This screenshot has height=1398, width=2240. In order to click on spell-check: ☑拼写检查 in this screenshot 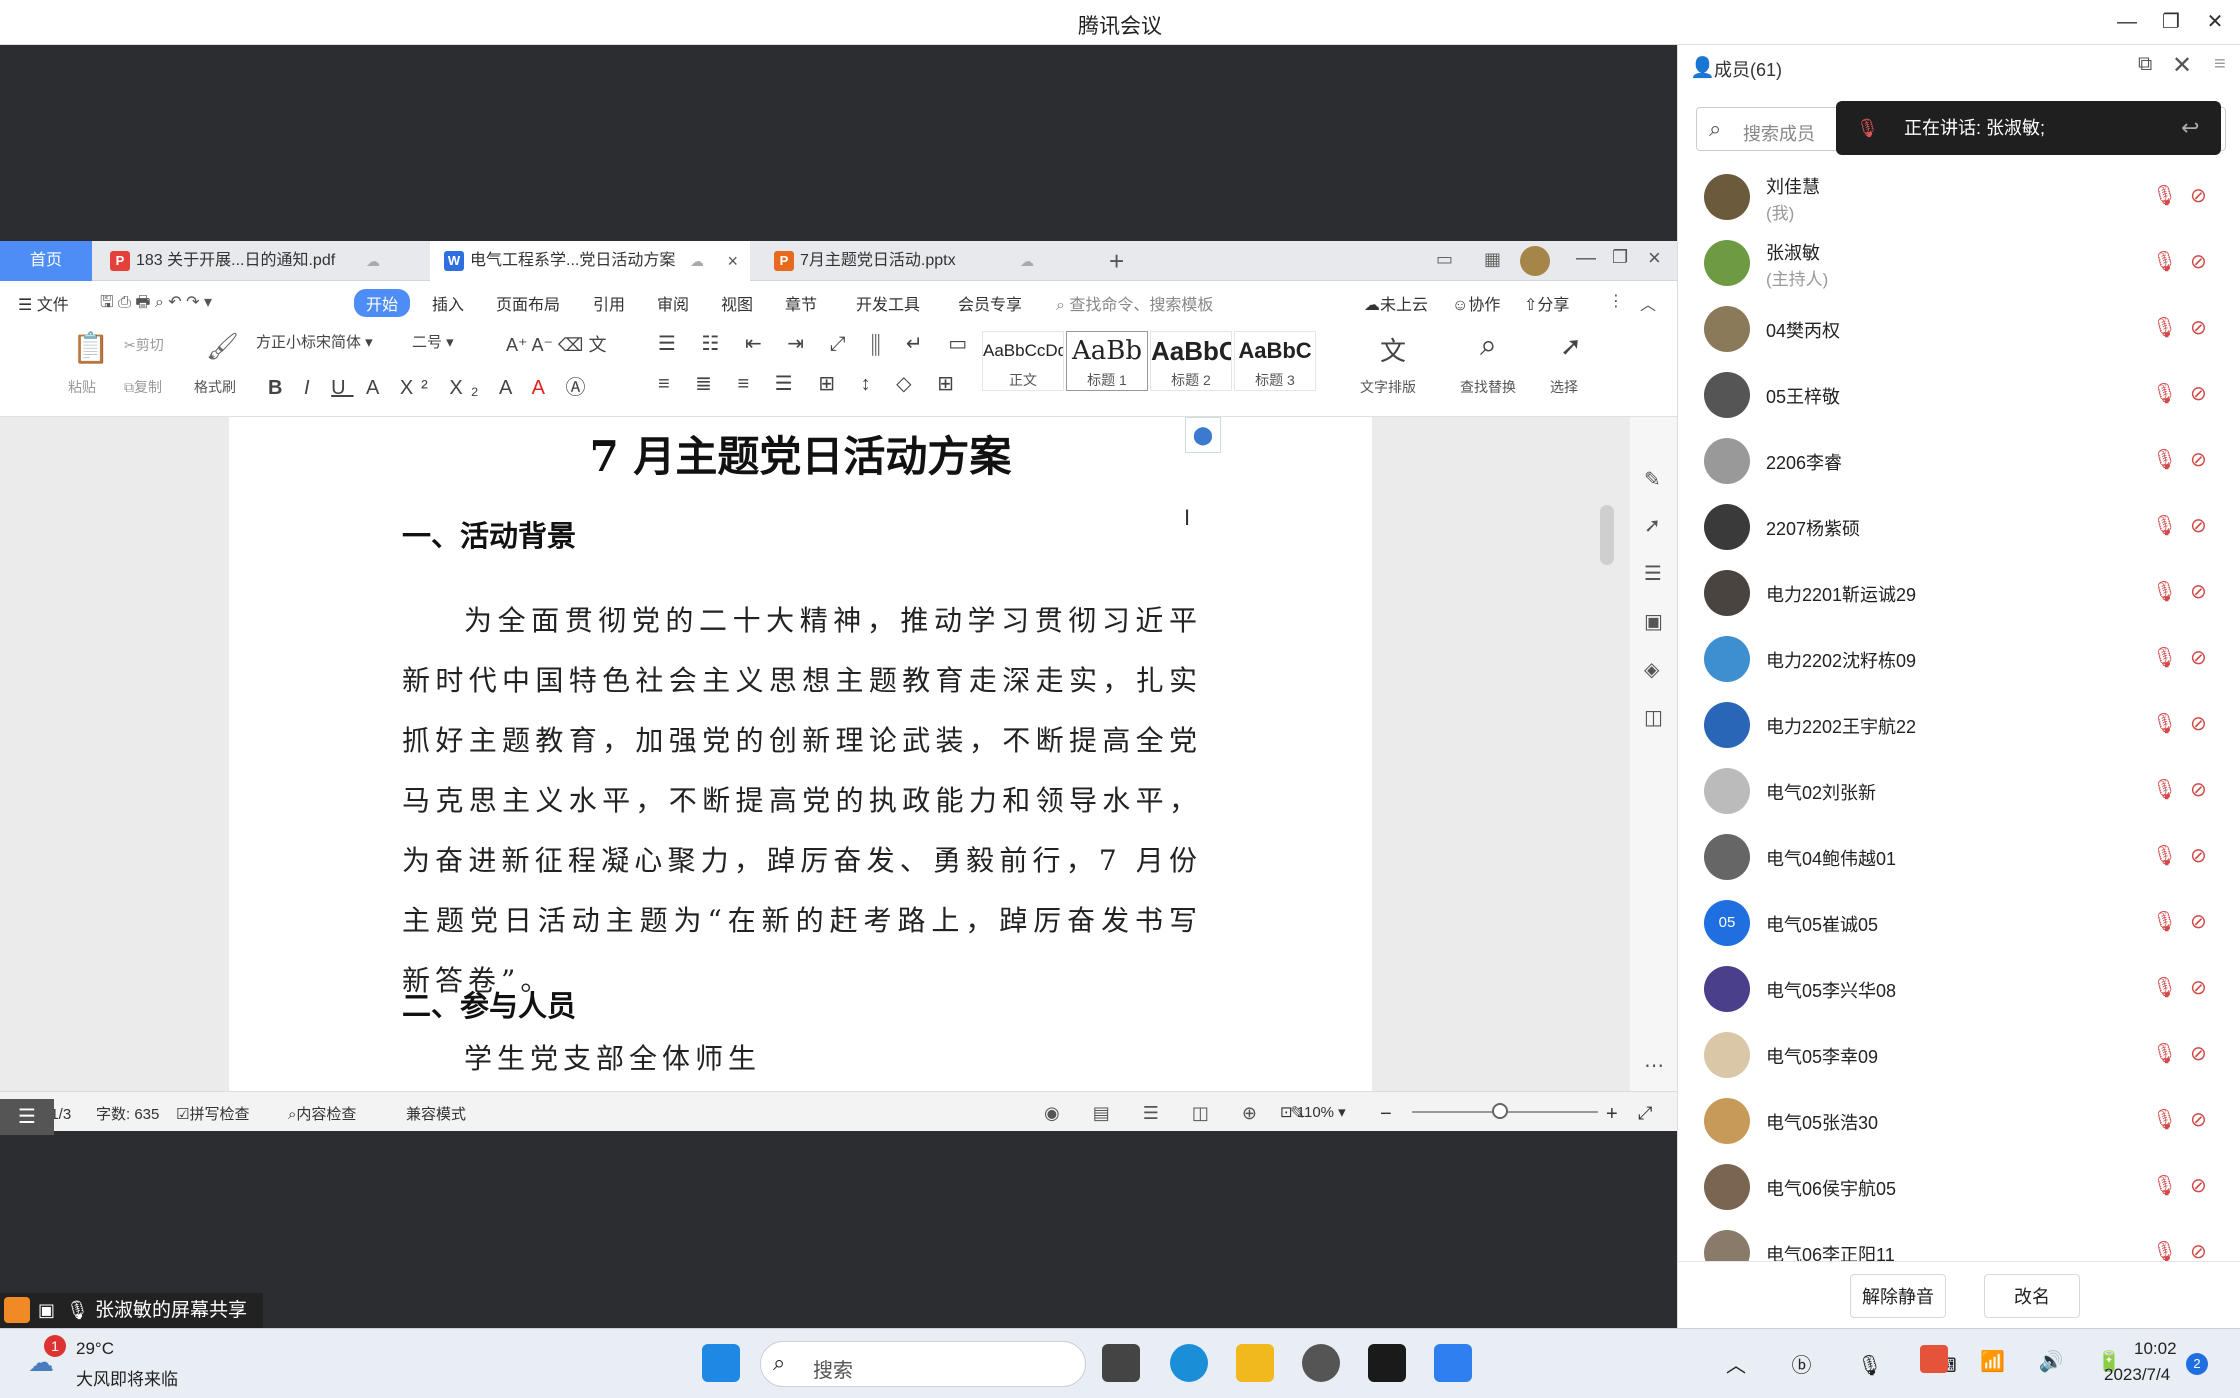, I will do `click(212, 1113)`.